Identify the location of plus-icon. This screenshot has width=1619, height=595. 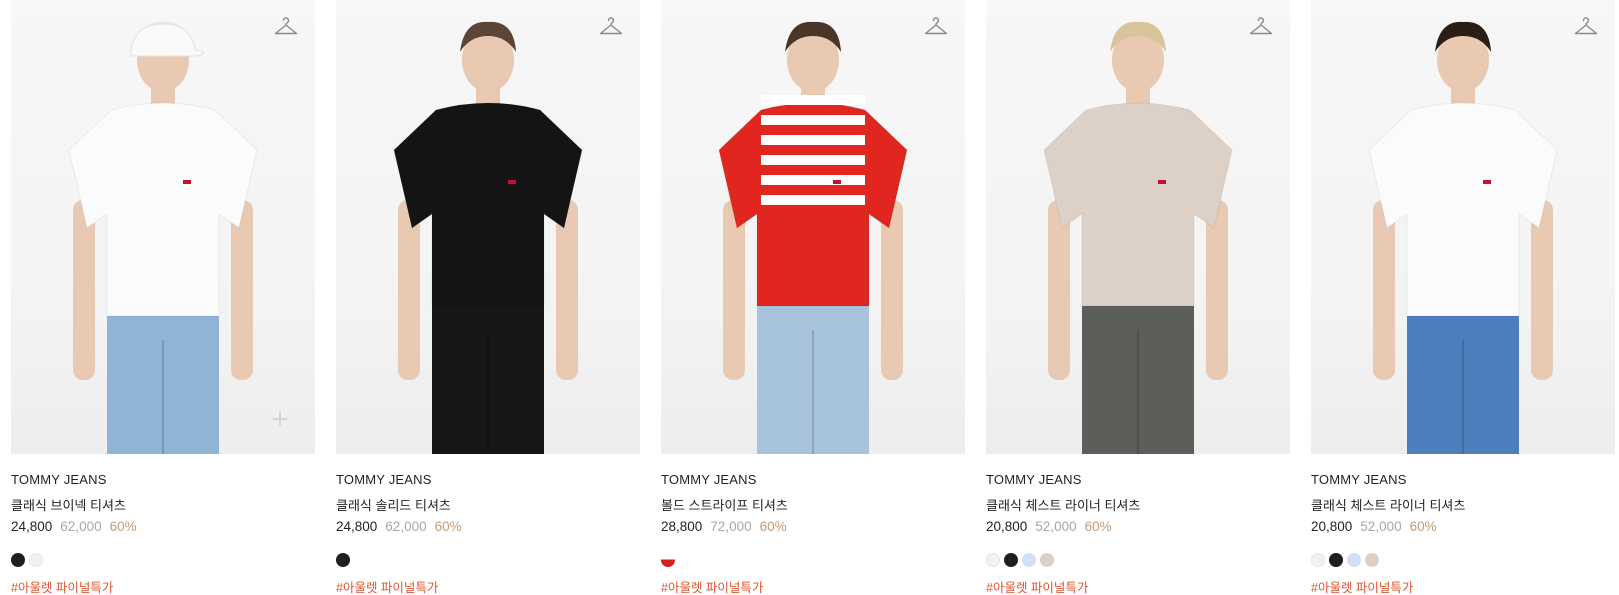
(280, 419).